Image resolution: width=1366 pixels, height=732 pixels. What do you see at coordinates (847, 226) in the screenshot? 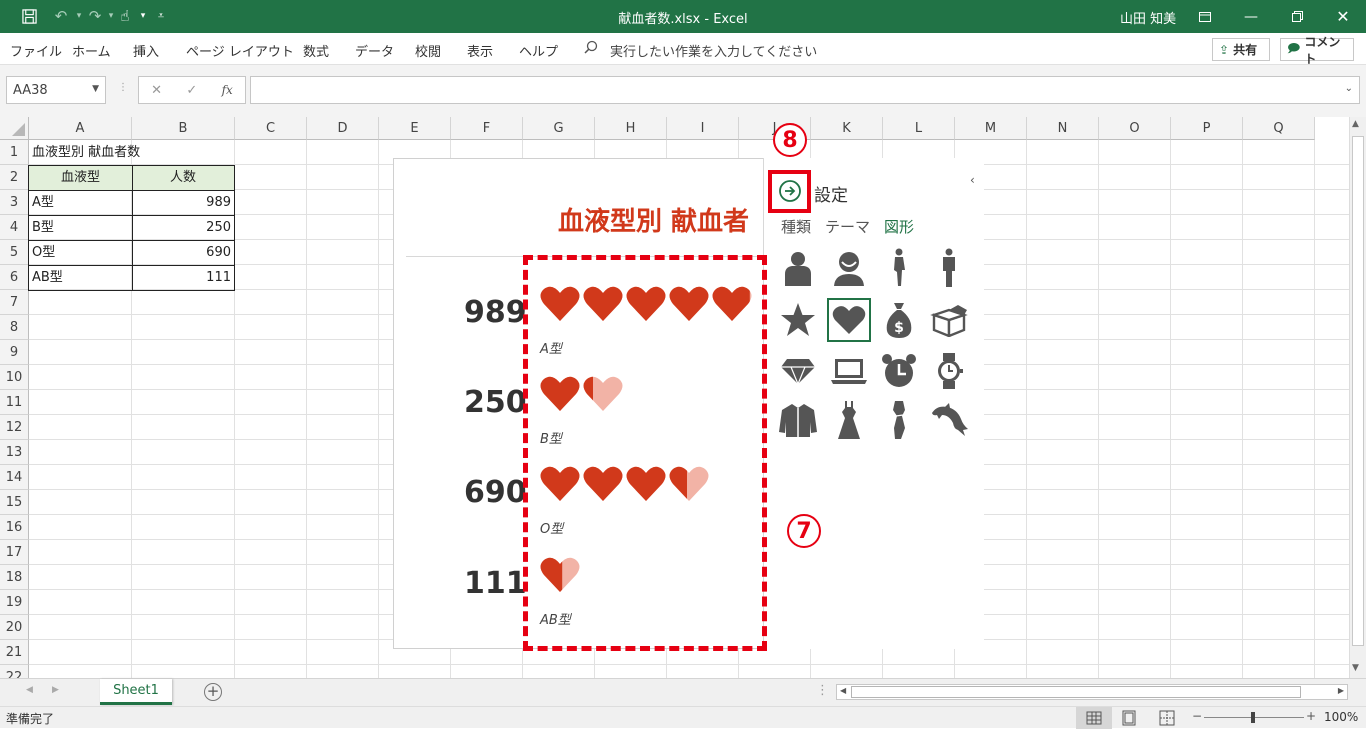
I see `tab-theme: テーマ` at bounding box center [847, 226].